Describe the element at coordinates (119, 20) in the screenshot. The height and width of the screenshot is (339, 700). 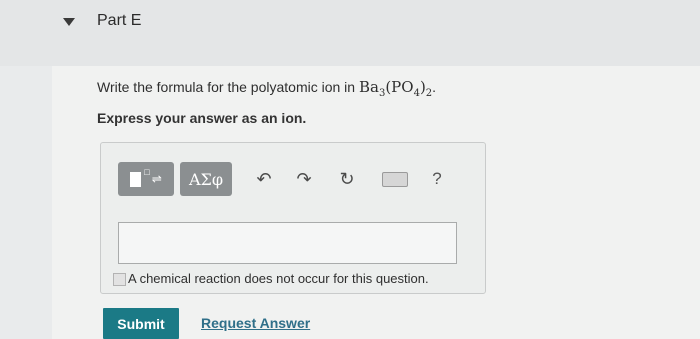
I see `part-title: Part E` at that location.